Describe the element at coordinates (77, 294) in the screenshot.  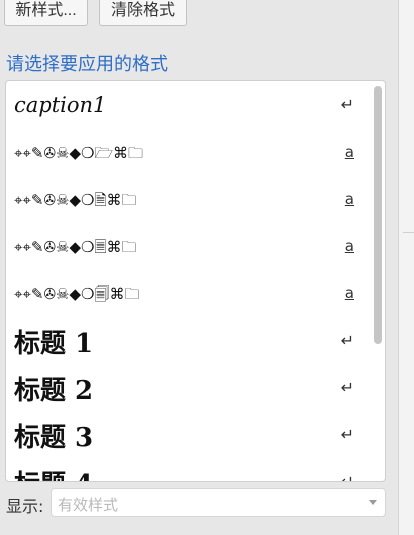
I see `style-item-label: ⌖⌖✎✇☠◆❍🗐⌘🗀` at that location.